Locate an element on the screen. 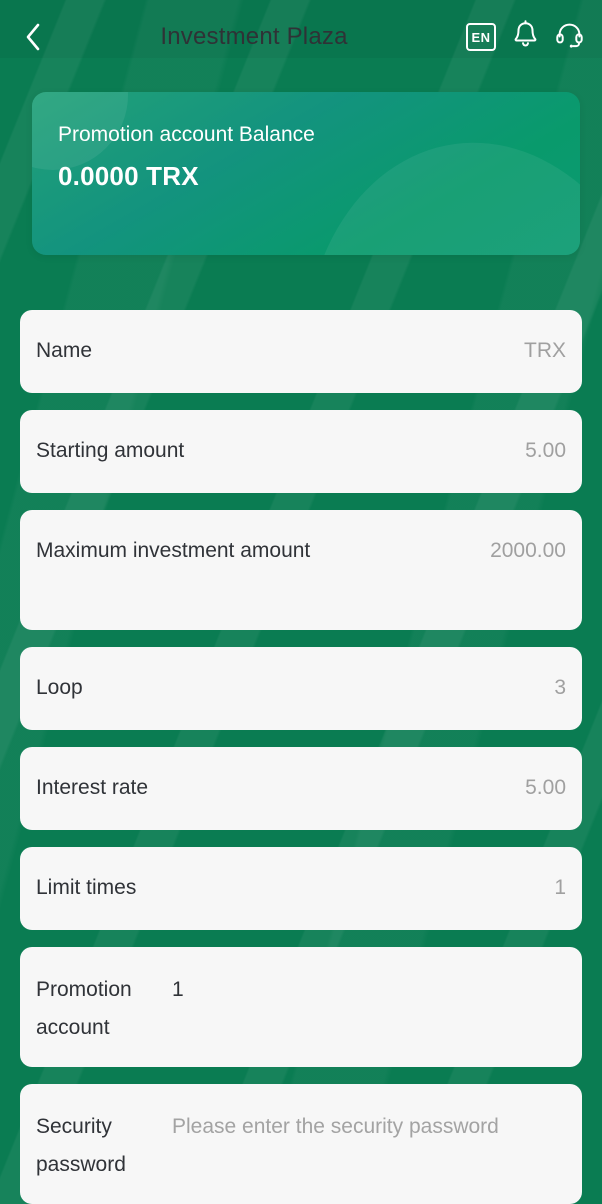  row-value: 3 is located at coordinates (560, 688).